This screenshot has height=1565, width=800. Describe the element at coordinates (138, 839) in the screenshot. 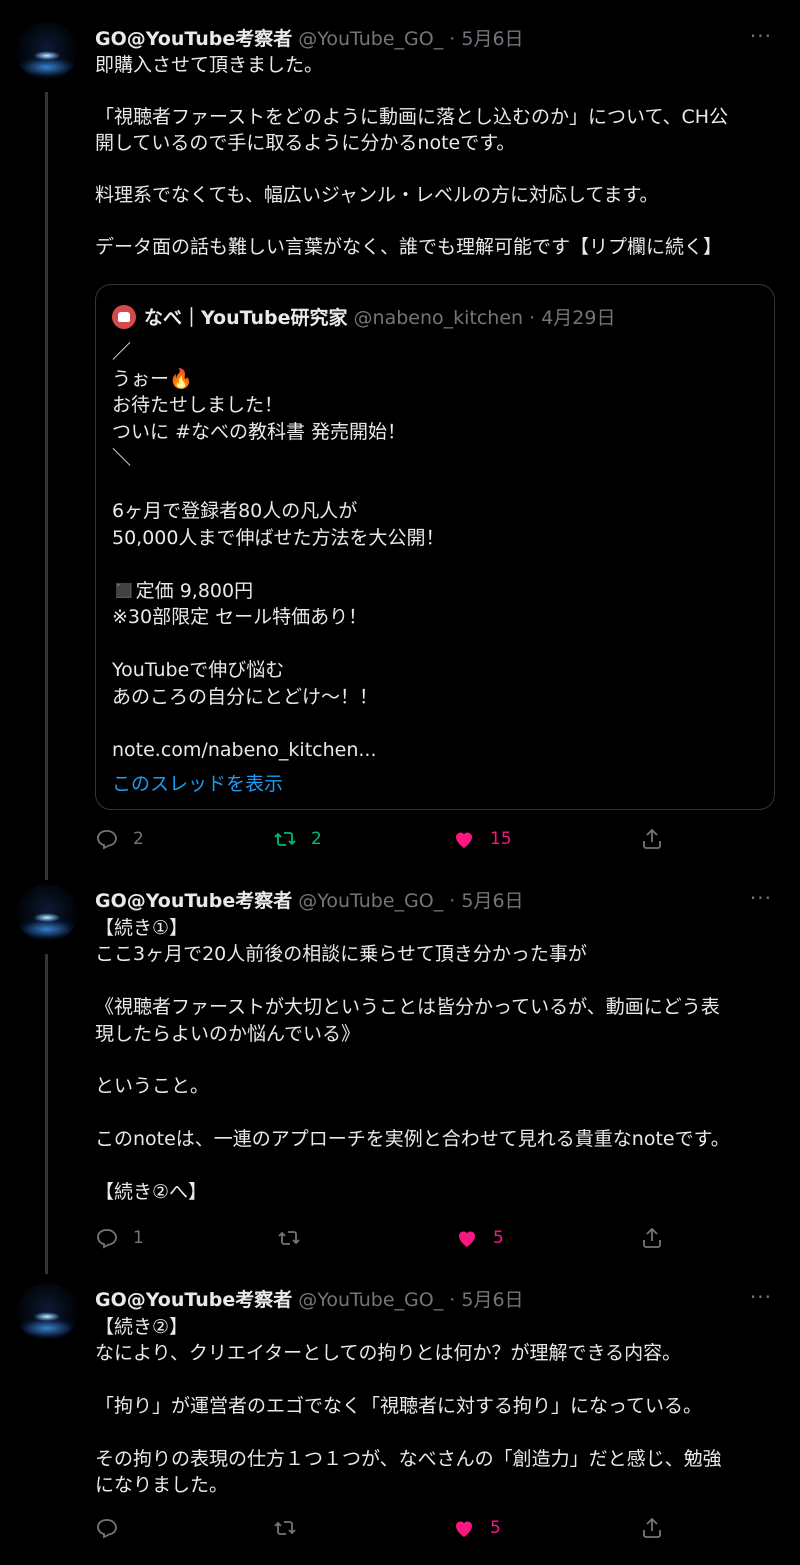

I see `reply-count: 2` at that location.